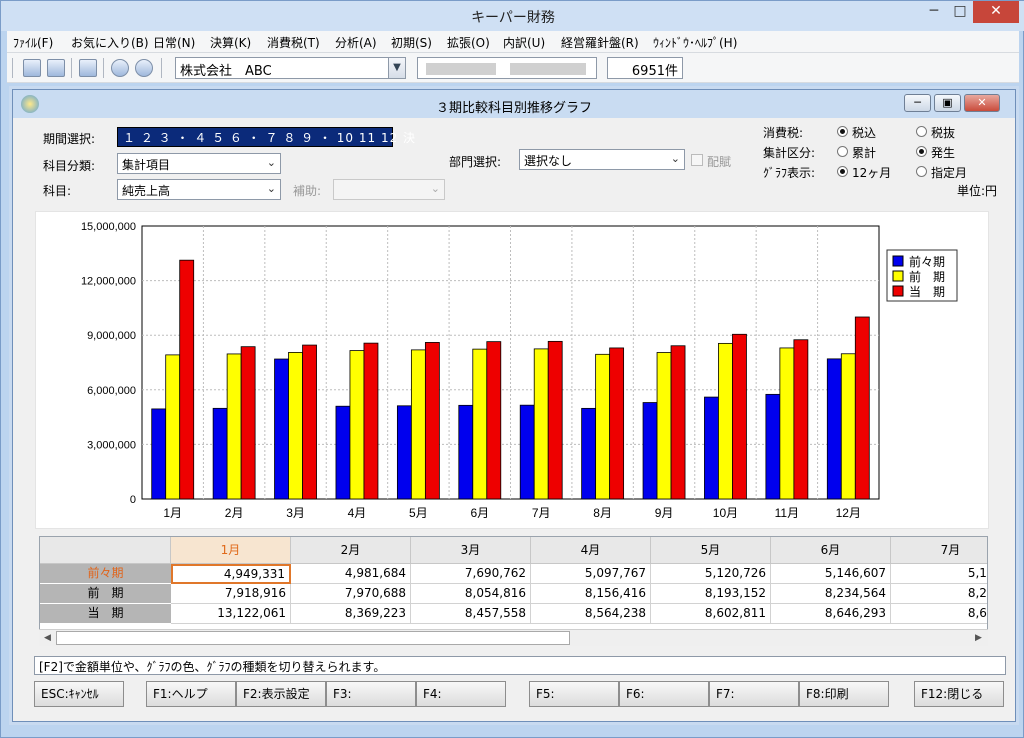 The height and width of the screenshot is (738, 1024). What do you see at coordinates (79, 694) in the screenshot?
I see `esc-cancel-button: ESC:ｷｬﾝｾﾙ` at bounding box center [79, 694].